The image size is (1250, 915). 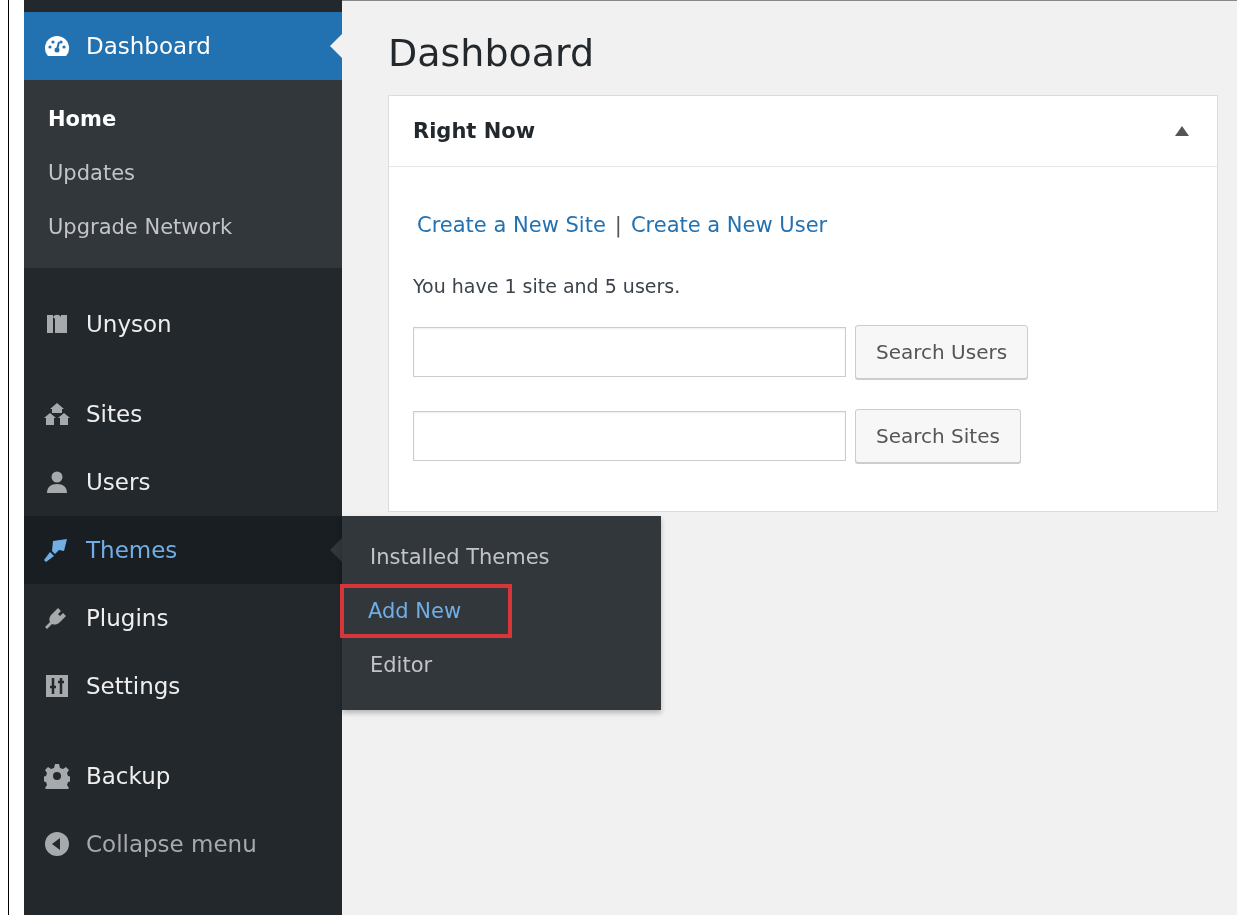 What do you see at coordinates (183, 844) in the screenshot?
I see `menu-item: Collapse menu` at bounding box center [183, 844].